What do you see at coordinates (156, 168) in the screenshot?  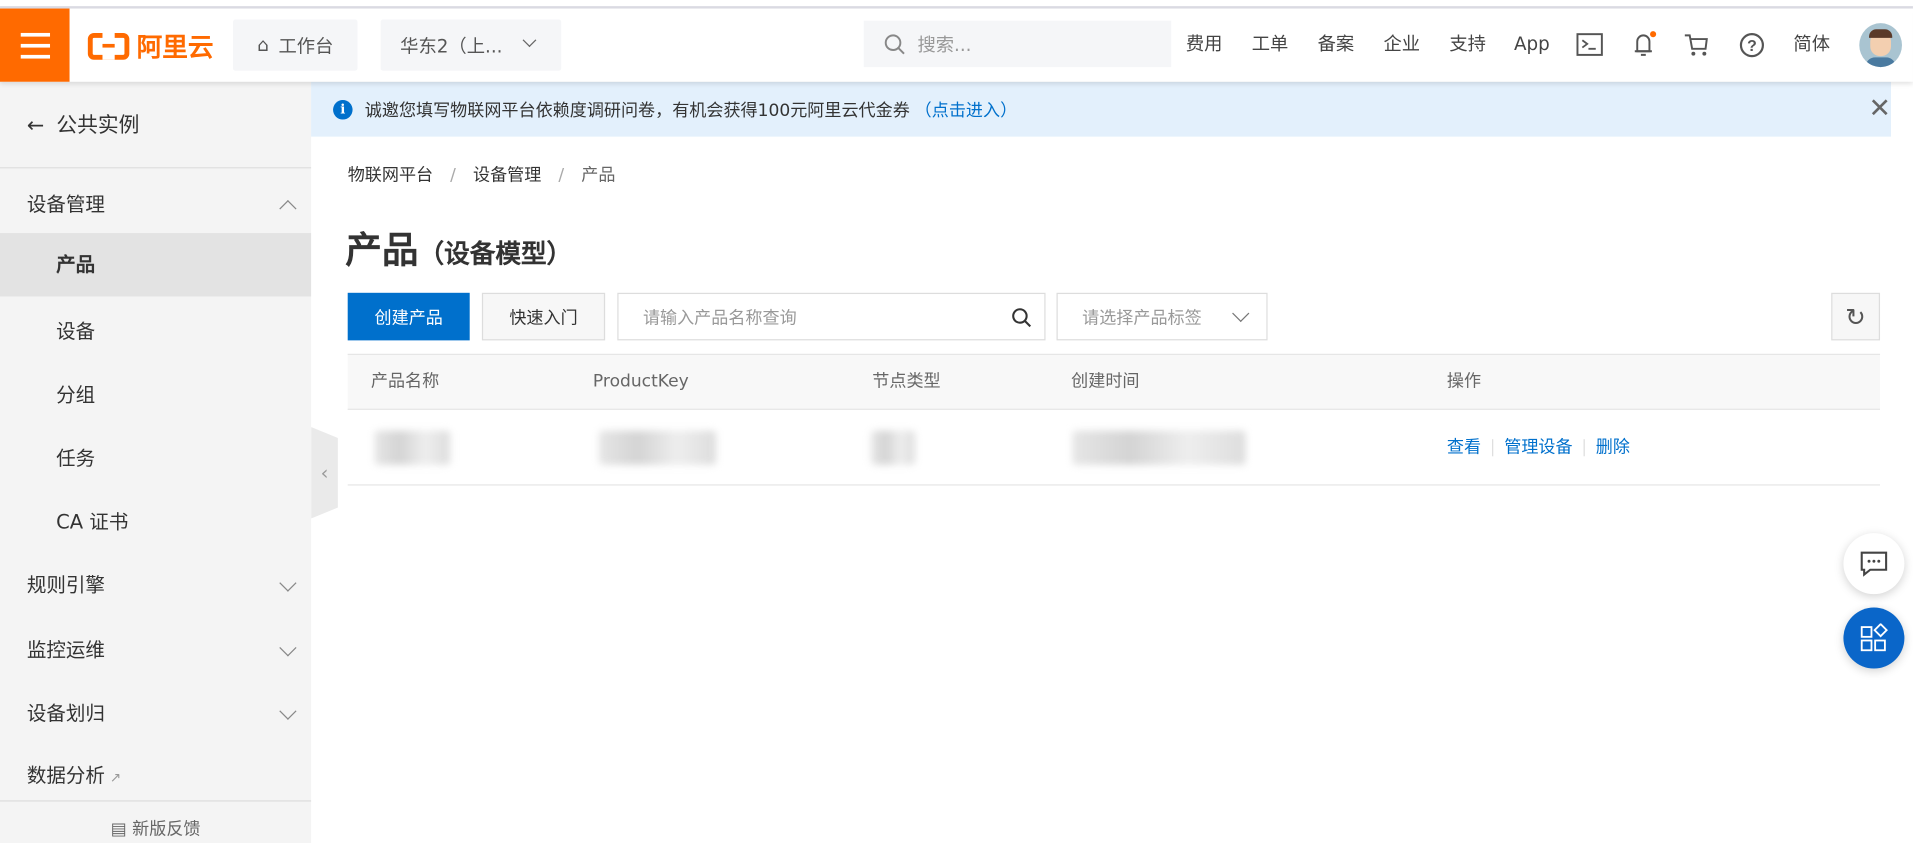 I see `divider` at bounding box center [156, 168].